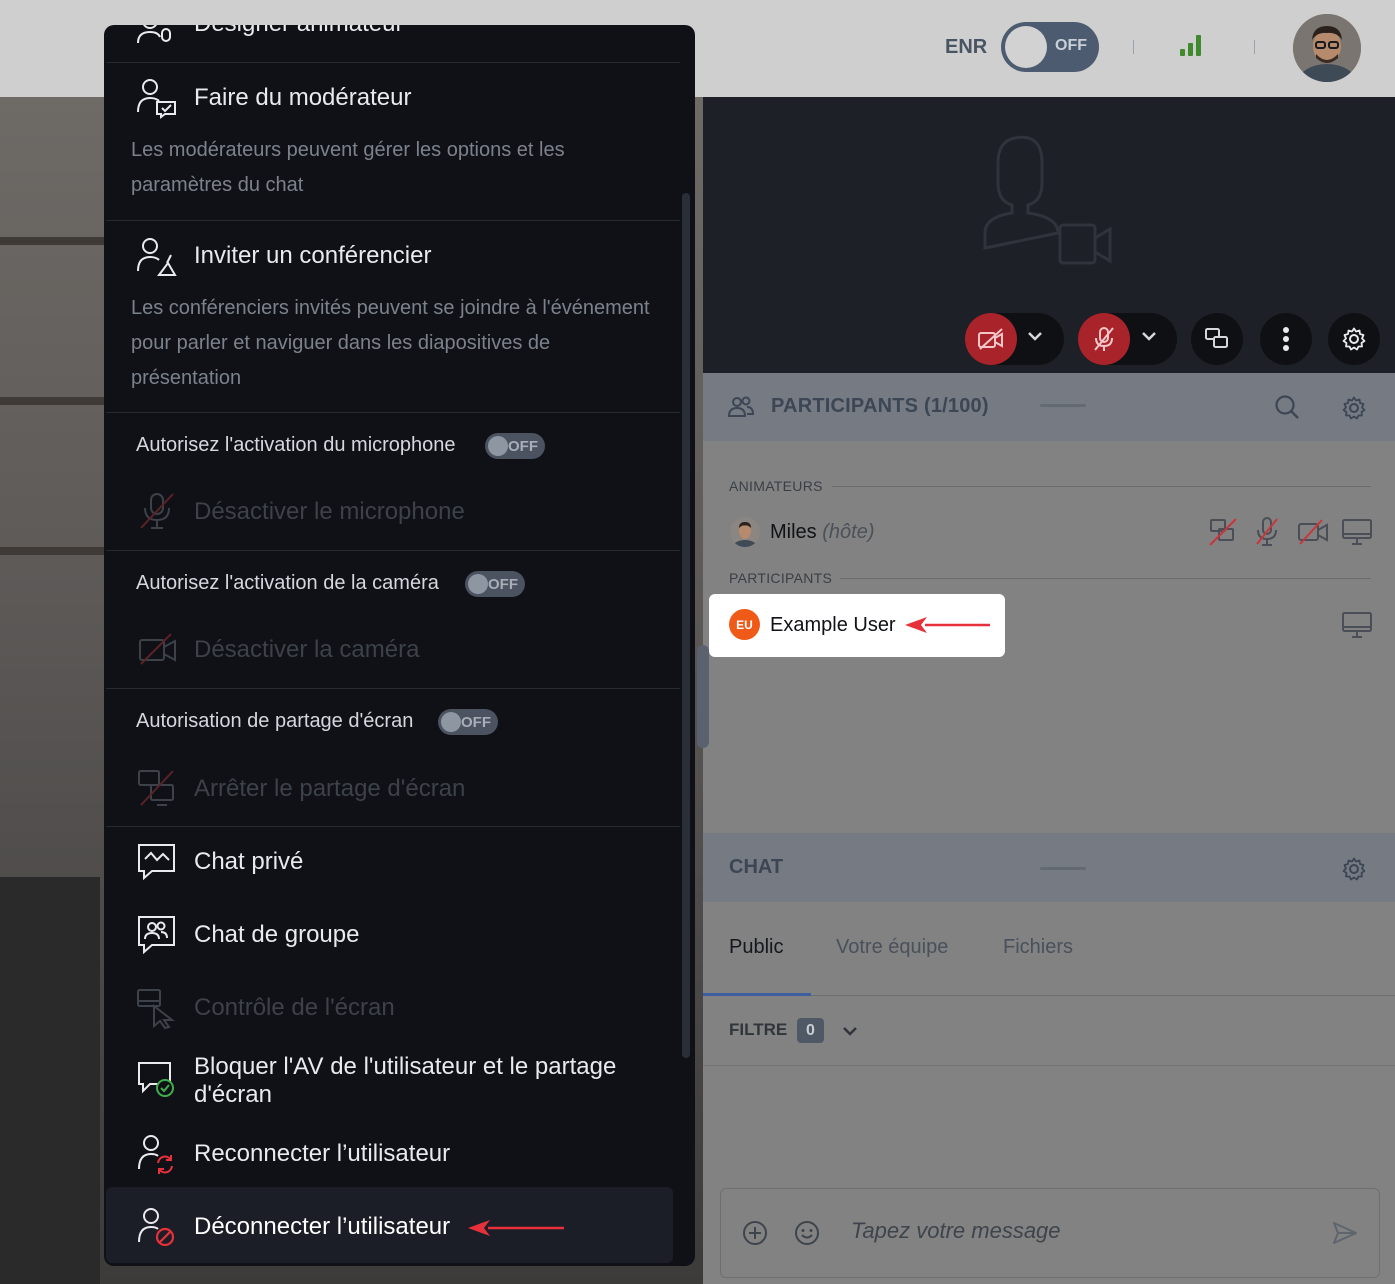 The width and height of the screenshot is (1395, 1284). I want to click on menu-item-private-chat: Chat privé, so click(248, 862).